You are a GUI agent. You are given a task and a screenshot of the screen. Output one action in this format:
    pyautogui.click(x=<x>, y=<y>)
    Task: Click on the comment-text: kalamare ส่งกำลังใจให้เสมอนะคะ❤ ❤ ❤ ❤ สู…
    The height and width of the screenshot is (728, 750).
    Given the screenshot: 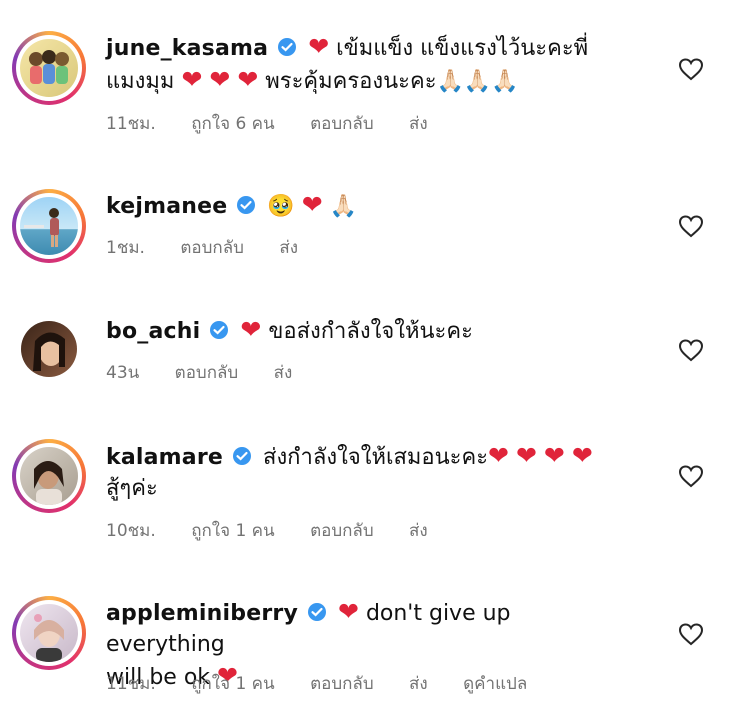 What is the action you would take?
    pyautogui.click(x=366, y=472)
    